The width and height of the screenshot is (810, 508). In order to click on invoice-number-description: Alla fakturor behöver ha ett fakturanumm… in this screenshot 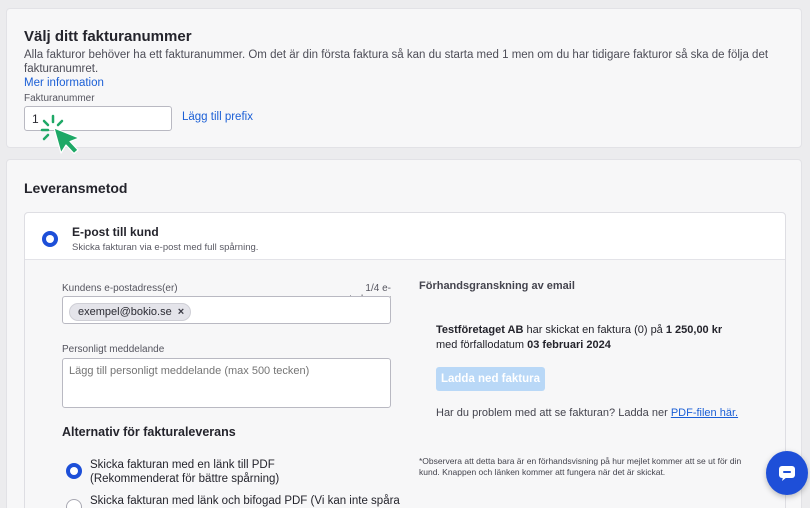, I will do `click(404, 69)`.